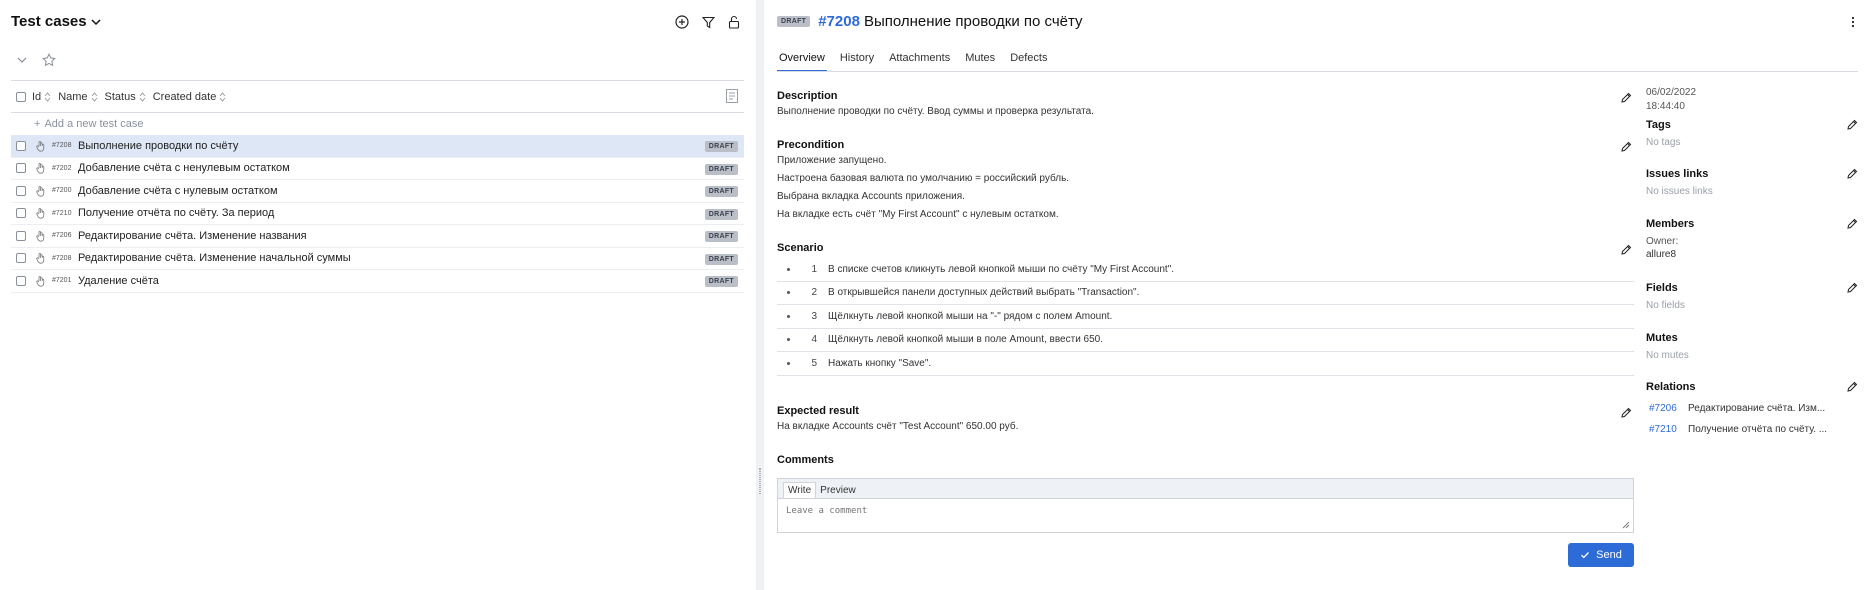 This screenshot has height=590, width=1871. Describe the element at coordinates (1752, 239) in the screenshot. I see `members-section: Members Owner: allure8` at that location.